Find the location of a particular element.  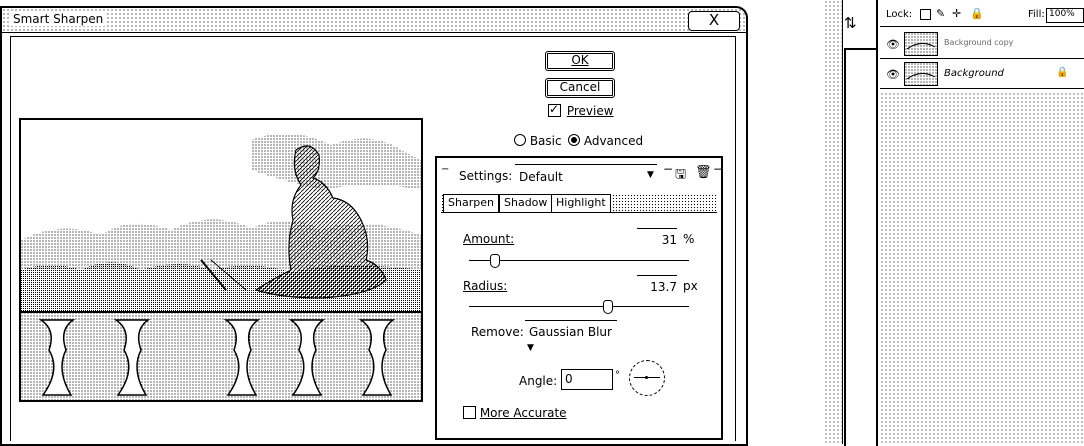

layer-row: 👁 Background 🔒 is located at coordinates (982, 74).